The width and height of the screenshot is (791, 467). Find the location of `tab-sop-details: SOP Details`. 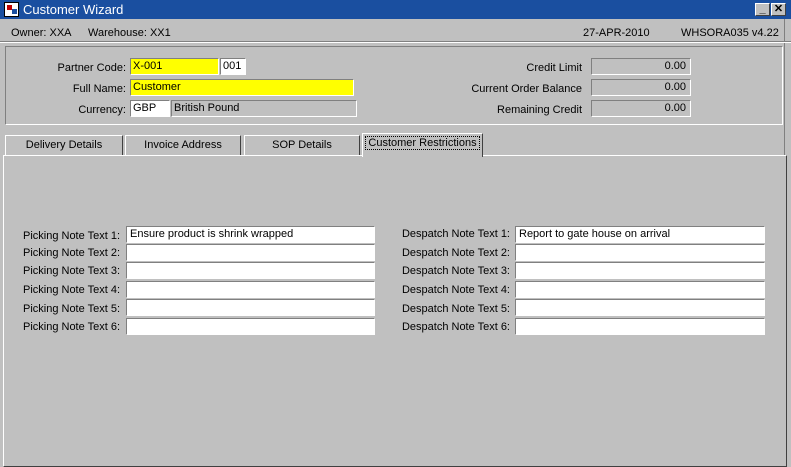

tab-sop-details: SOP Details is located at coordinates (302, 145).